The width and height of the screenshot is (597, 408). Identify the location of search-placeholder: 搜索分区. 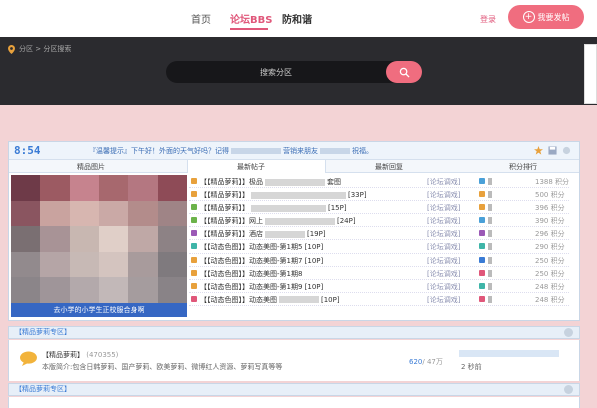
(276, 72).